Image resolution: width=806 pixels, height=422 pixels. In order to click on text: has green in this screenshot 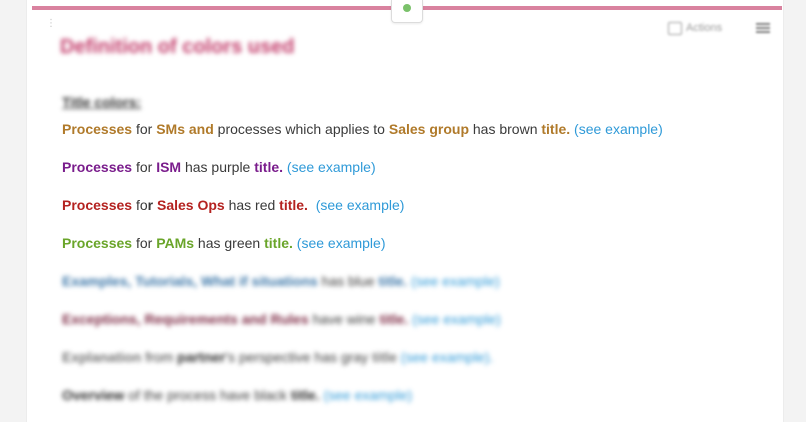, I will do `click(229, 243)`.